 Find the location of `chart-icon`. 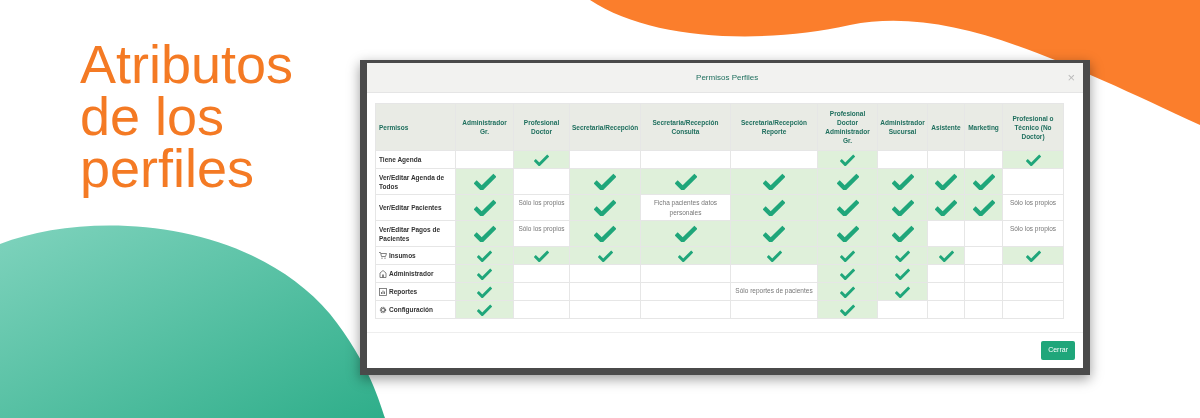

chart-icon is located at coordinates (383, 291).